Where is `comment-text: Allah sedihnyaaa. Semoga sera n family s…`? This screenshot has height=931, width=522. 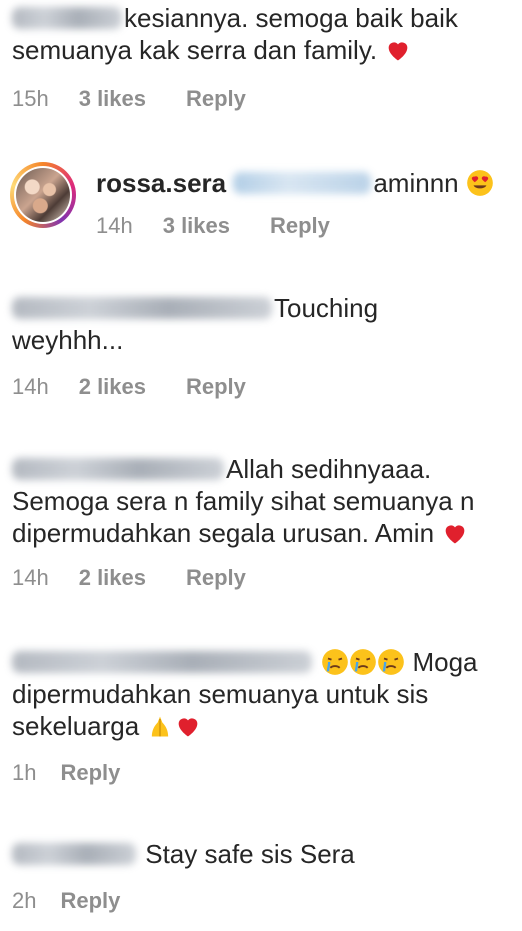
comment-text: Allah sedihnyaaa. Semoga sera n family s… is located at coordinates (243, 501).